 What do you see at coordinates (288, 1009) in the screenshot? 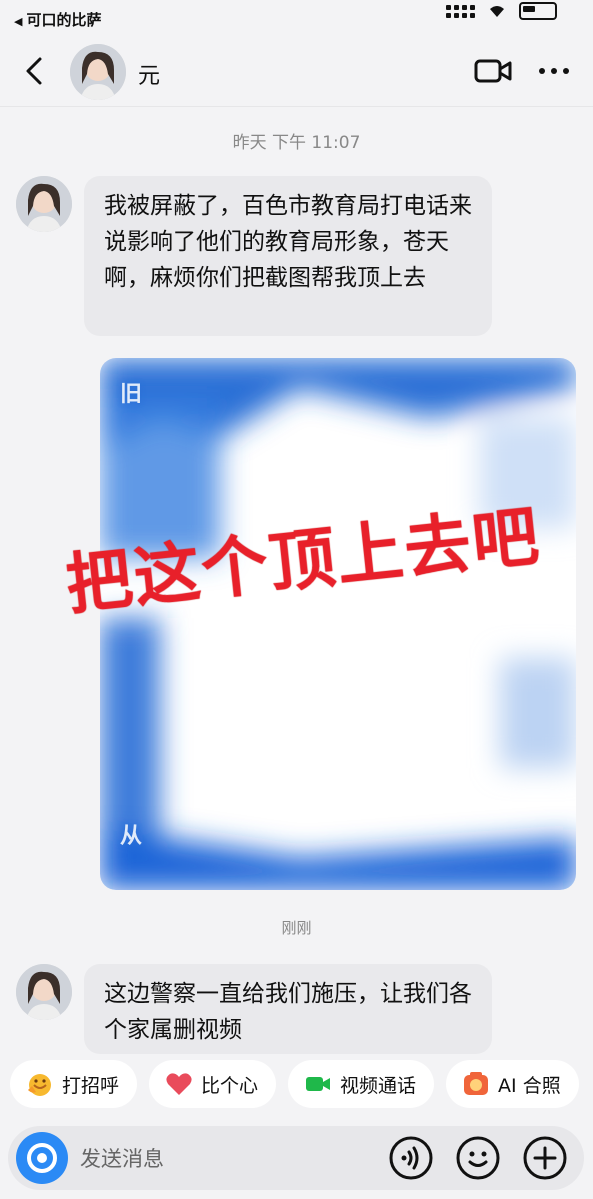
I see `message-bubble: 这边警察一直给我们施压，让我们各个家属删视频` at bounding box center [288, 1009].